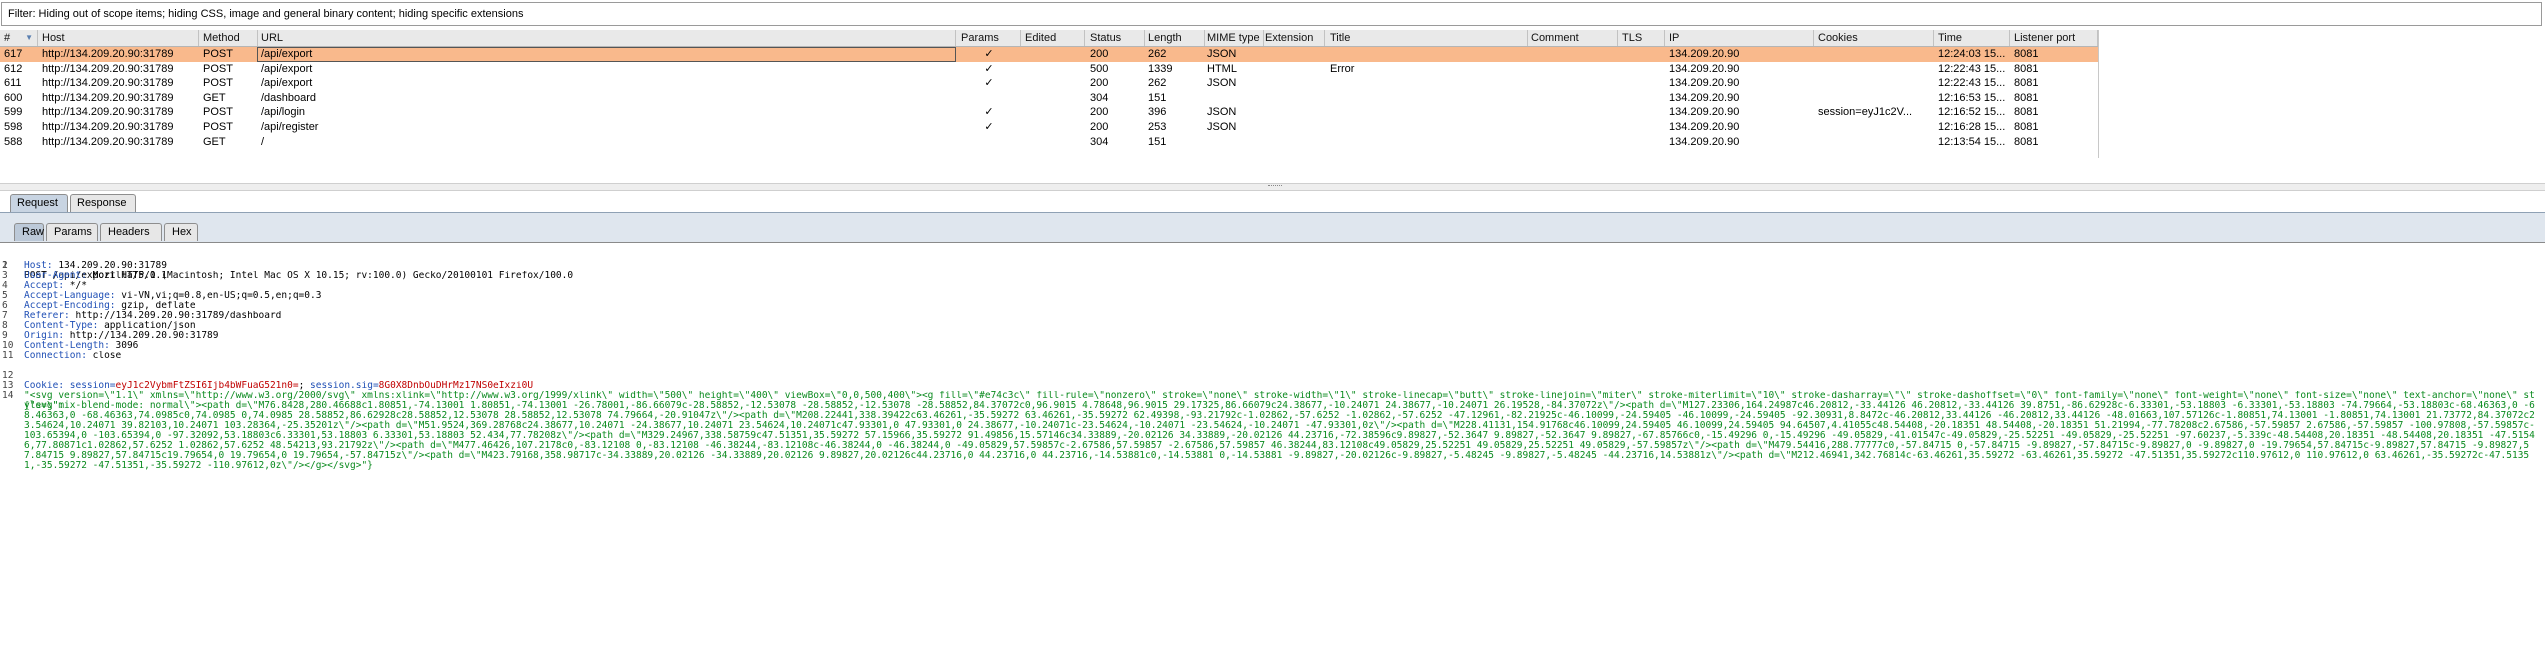 This screenshot has width=2545, height=658. What do you see at coordinates (1053, 38) in the screenshot?
I see `column-header-edited: Edited` at bounding box center [1053, 38].